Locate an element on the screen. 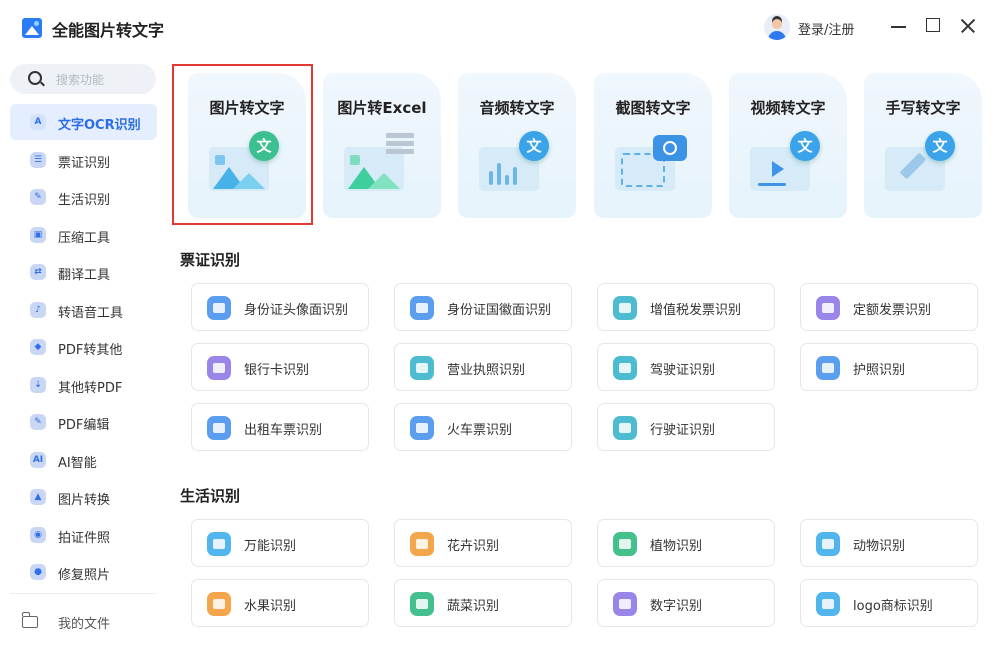  tool-vat-invoice: 增值税发票识别 is located at coordinates (686, 307).